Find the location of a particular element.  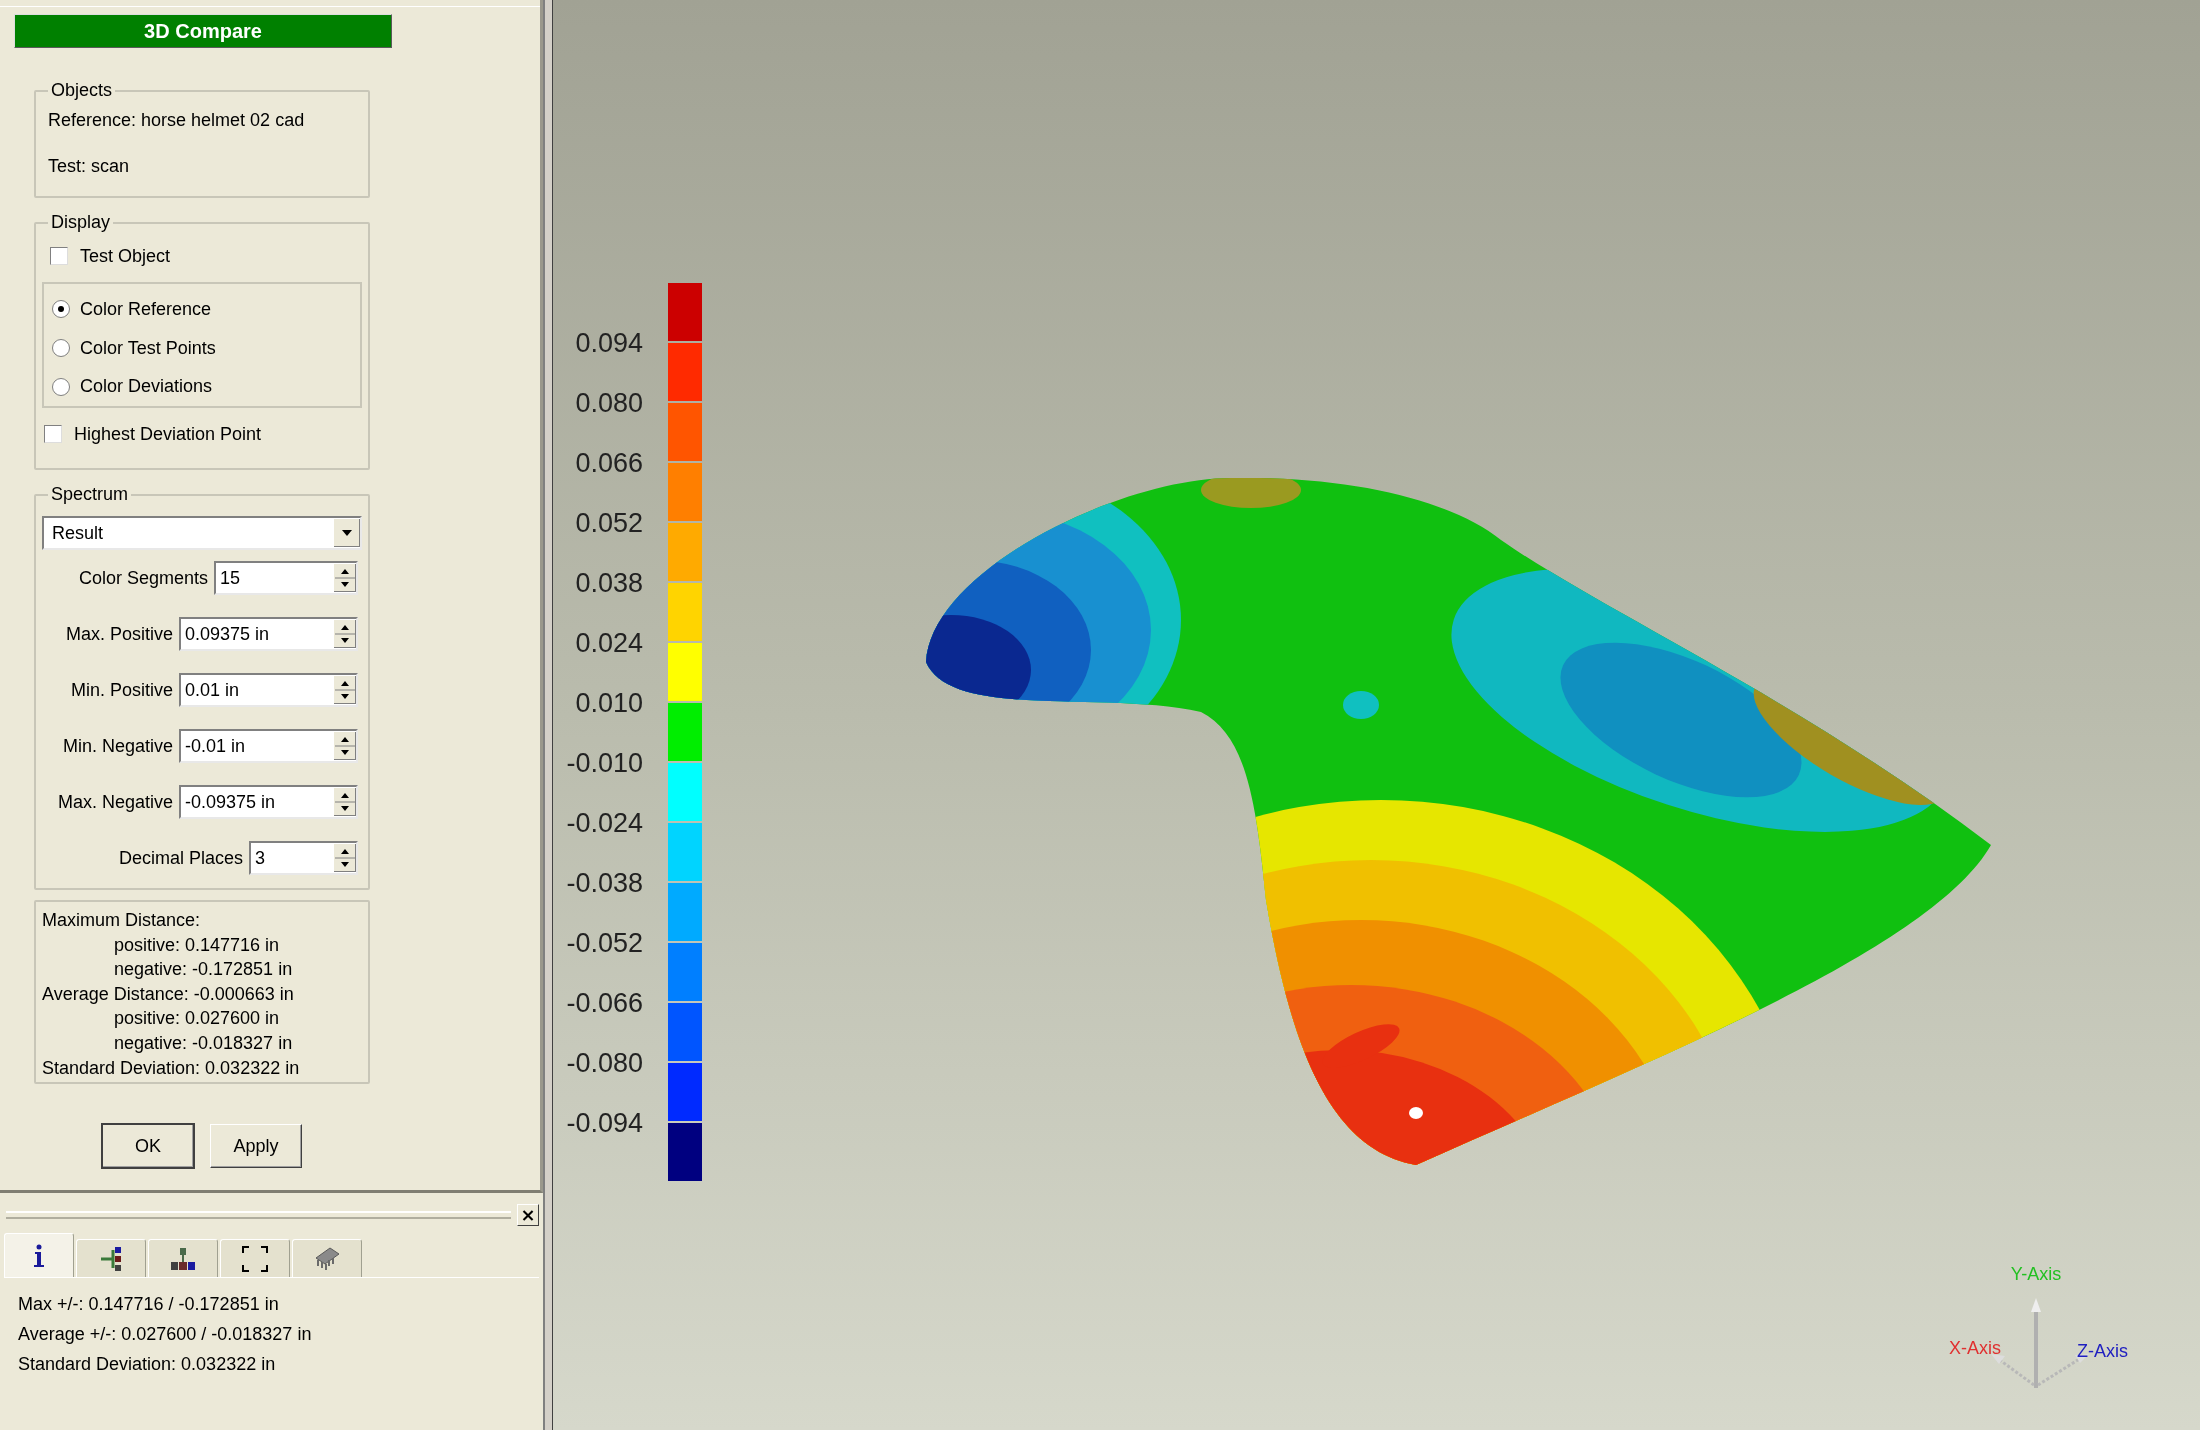

statistic-line: Average Distance: -0.000663 in is located at coordinates (168, 994).